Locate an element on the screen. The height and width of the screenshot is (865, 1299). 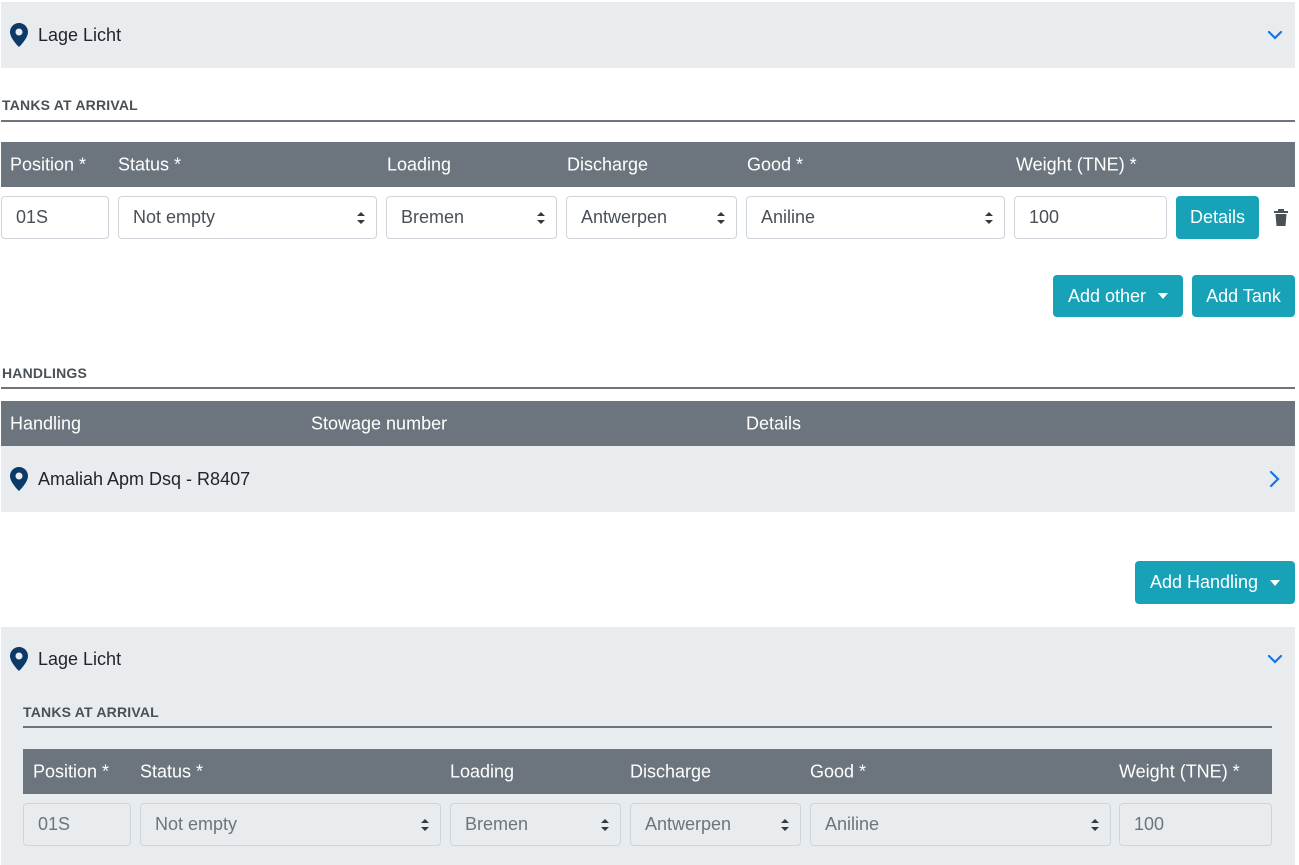
column-header-stowage-number: Stowage number is located at coordinates (379, 423).